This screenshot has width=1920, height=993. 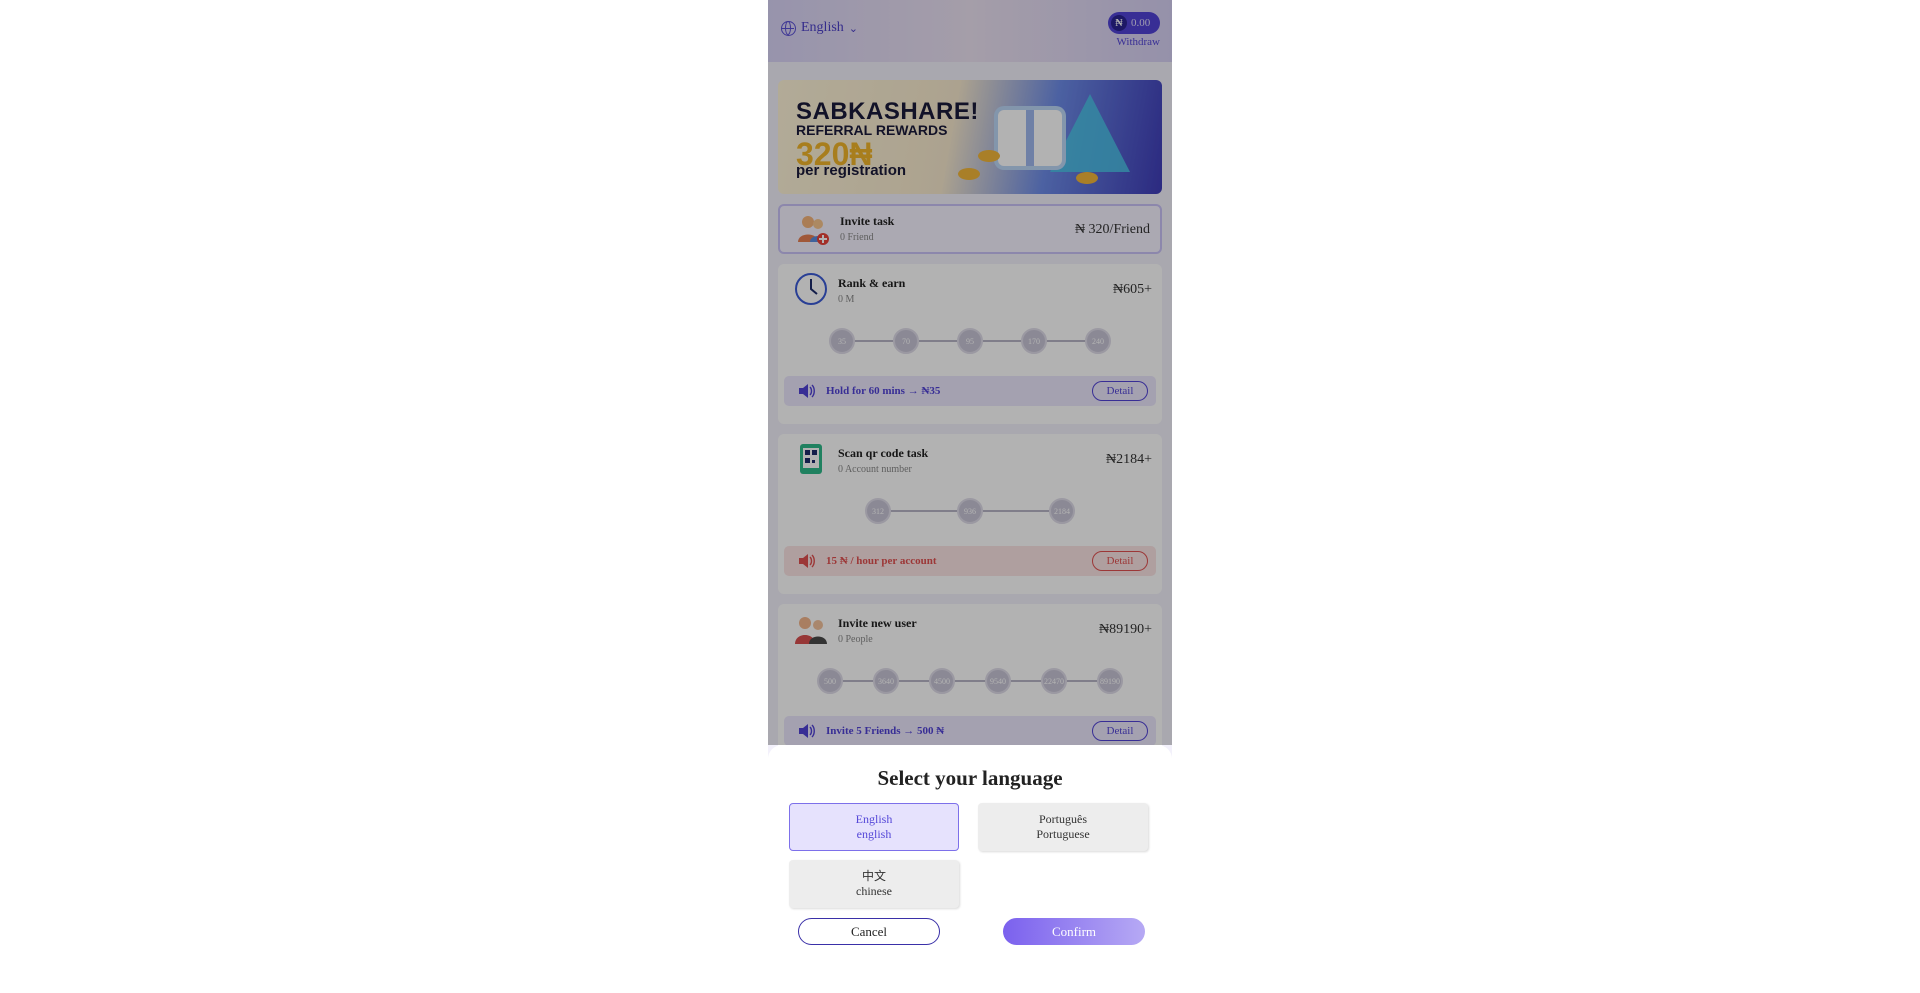 I want to click on language-option-chinese: 中文 chinese, so click(x=874, y=884).